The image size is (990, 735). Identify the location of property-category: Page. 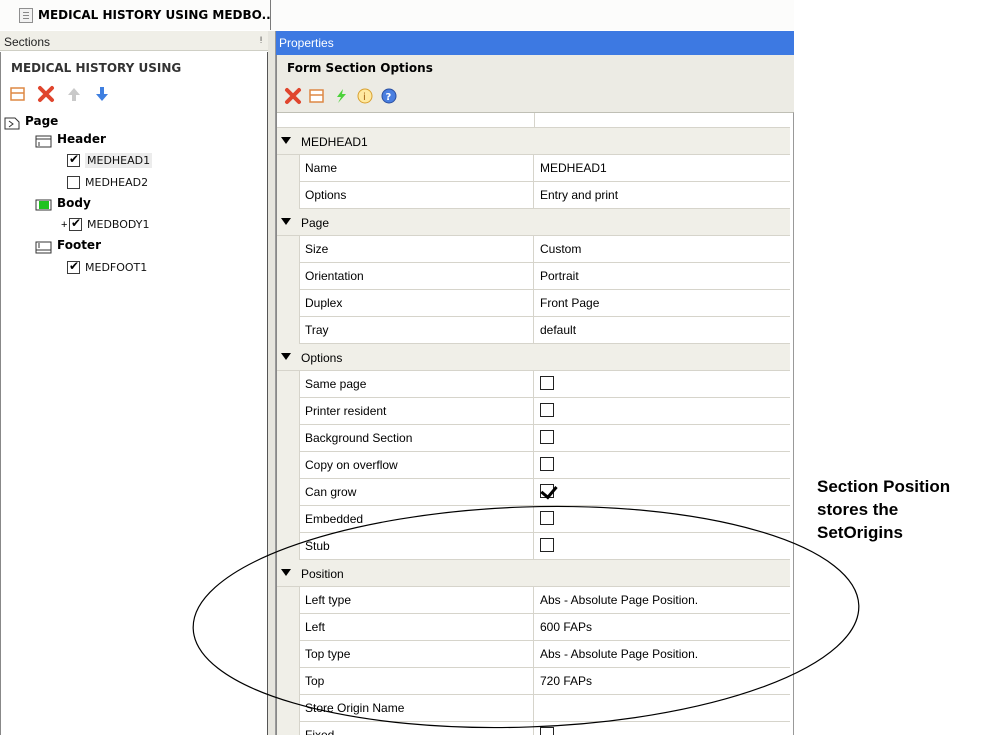
(533, 222).